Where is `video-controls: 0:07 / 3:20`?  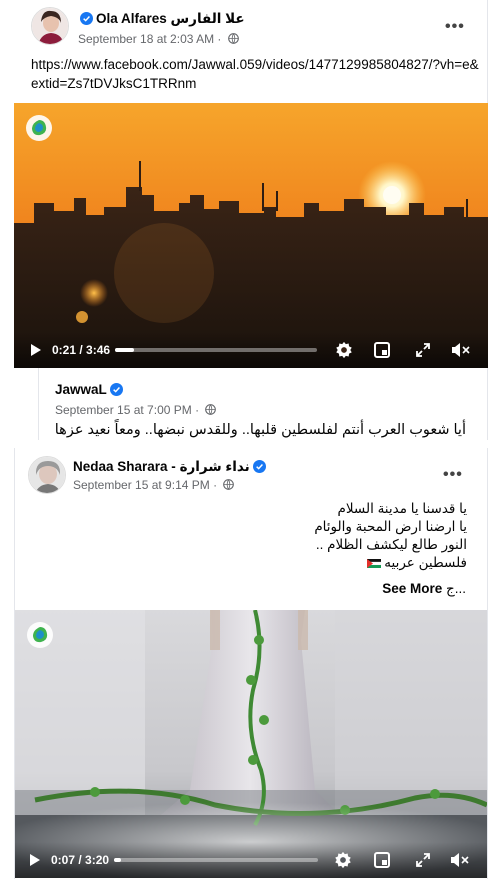
video-controls: 0:07 / 3:20 is located at coordinates (251, 860).